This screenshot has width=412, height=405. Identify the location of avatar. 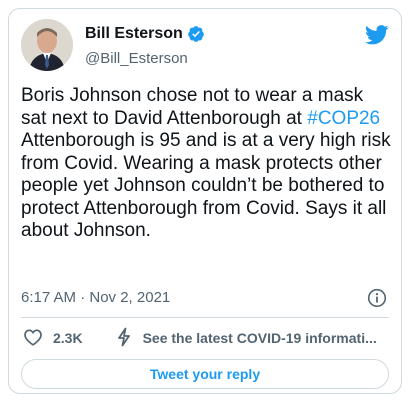
(47, 45).